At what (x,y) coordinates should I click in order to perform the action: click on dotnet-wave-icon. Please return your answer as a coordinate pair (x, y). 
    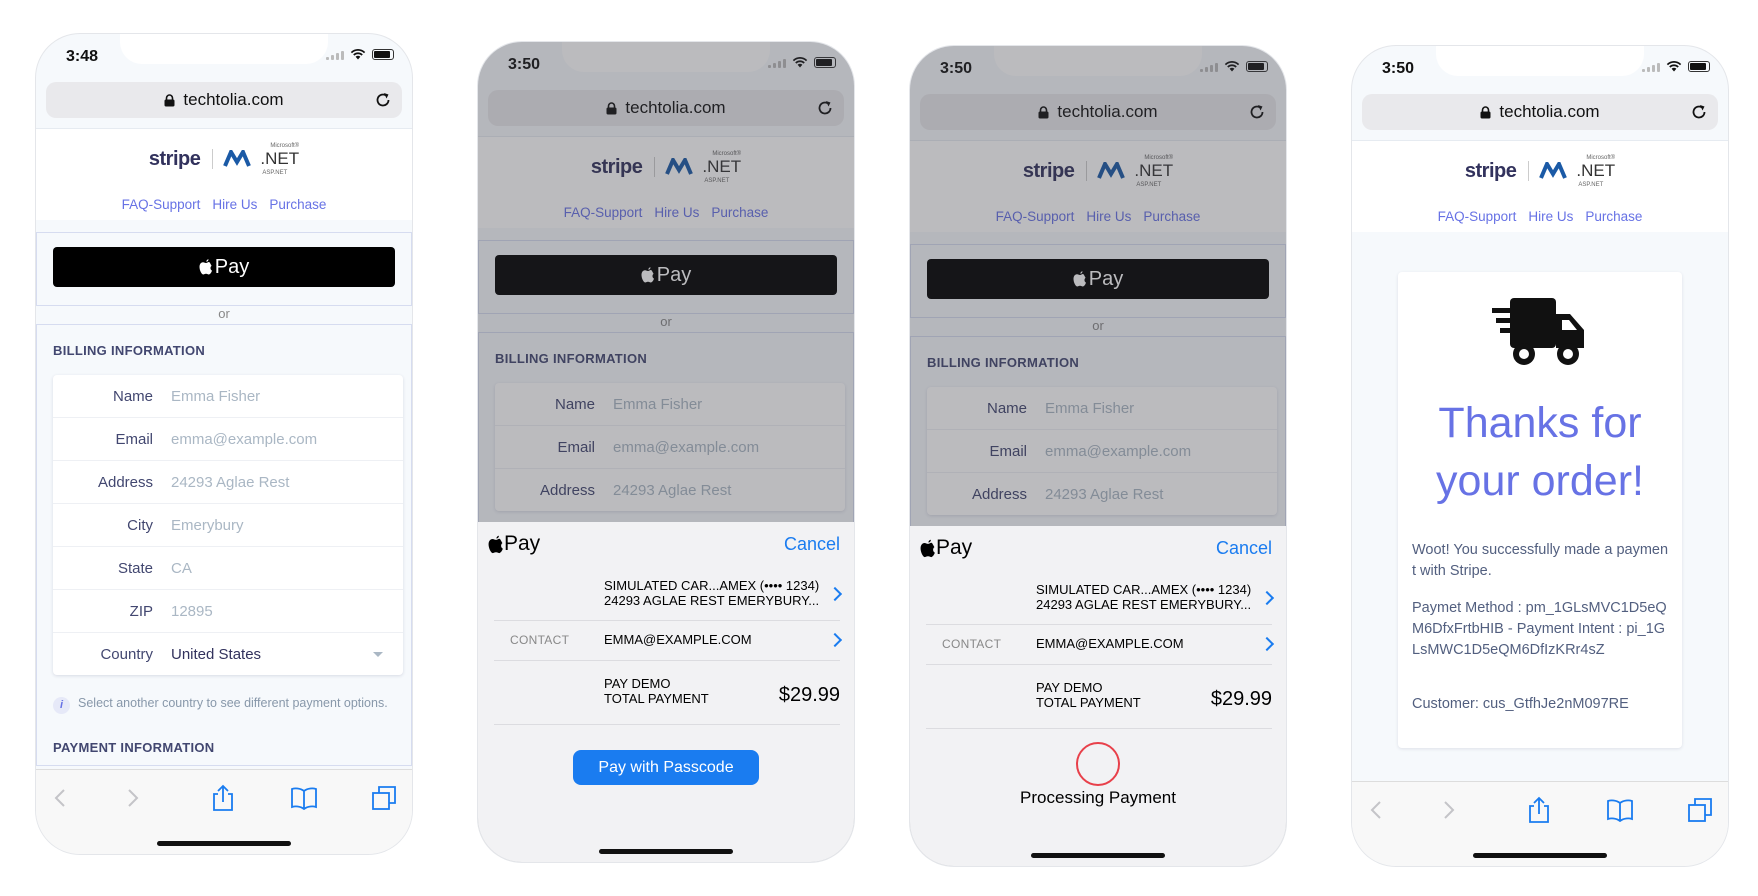
    Looking at the image, I should click on (679, 166).